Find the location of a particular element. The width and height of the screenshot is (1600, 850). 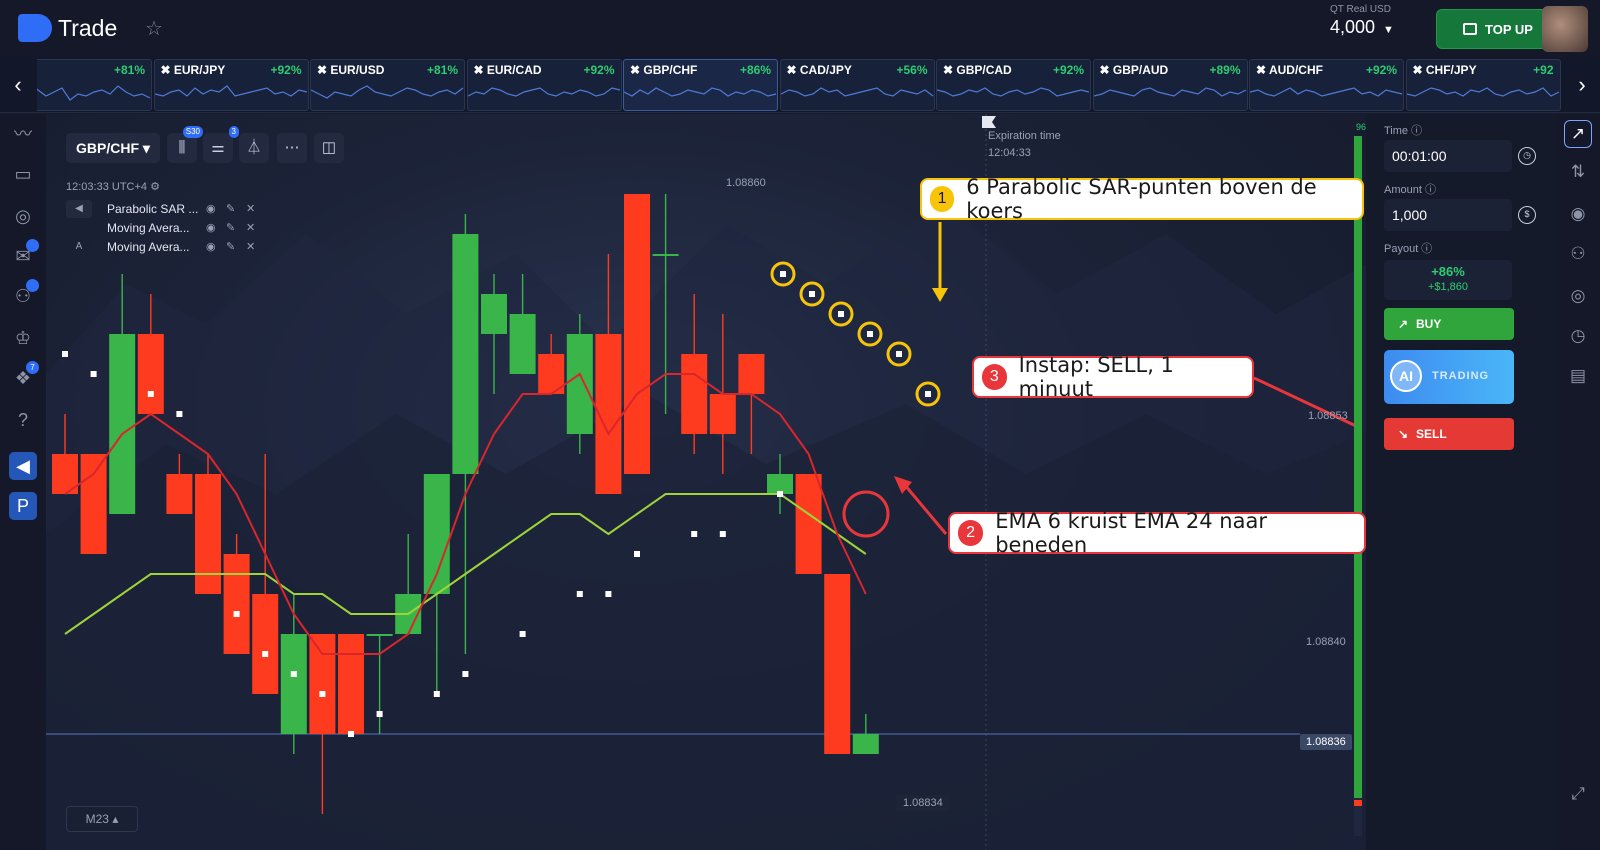

ai-trading-button: AI TRADING is located at coordinates (1449, 377).